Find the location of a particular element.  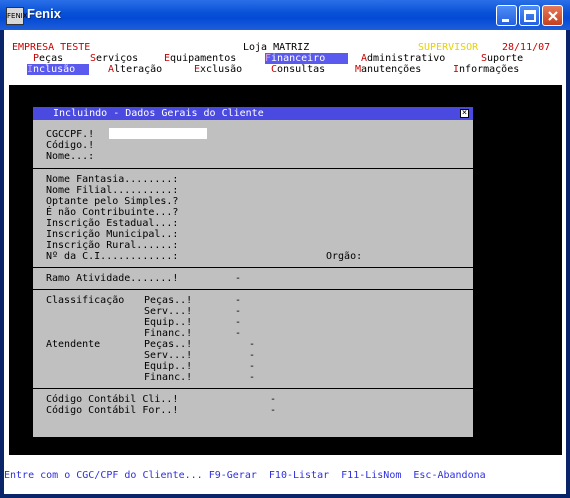

label-inscricao-municipal: Inscrição Municipal..: is located at coordinates (112, 234).